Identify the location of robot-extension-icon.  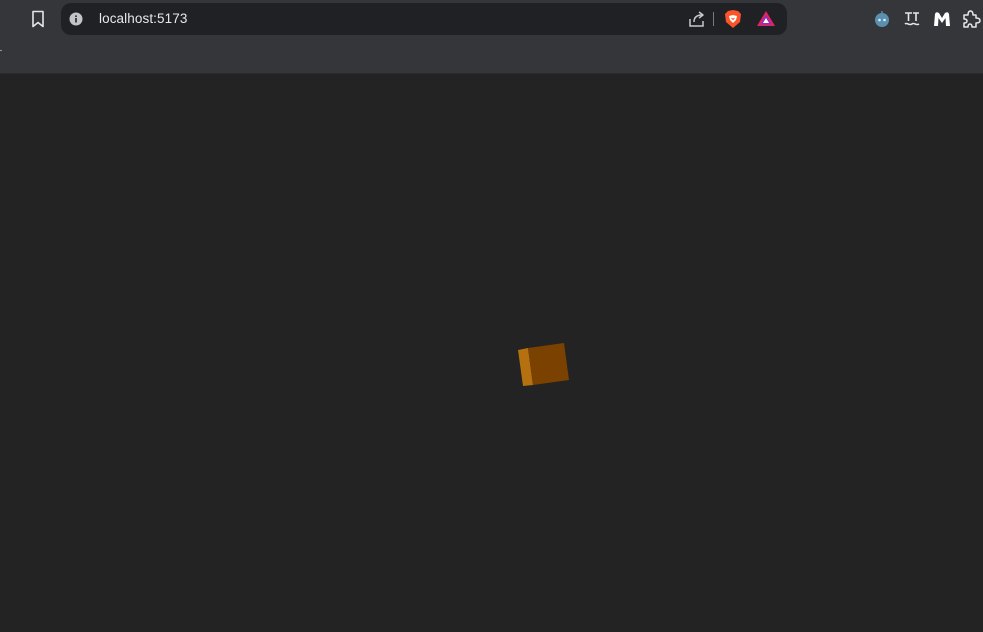
(882, 19).